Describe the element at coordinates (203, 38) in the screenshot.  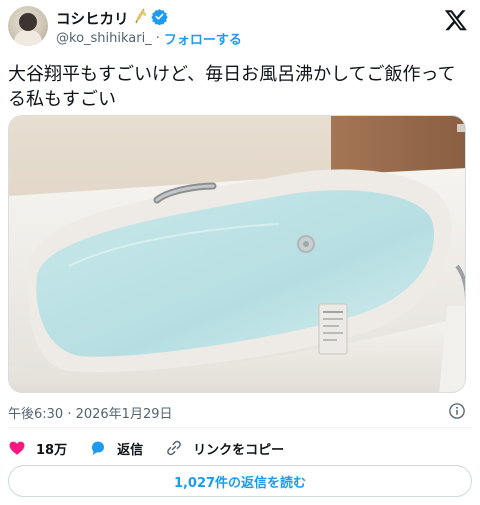
I see `follow-button: フォローする` at that location.